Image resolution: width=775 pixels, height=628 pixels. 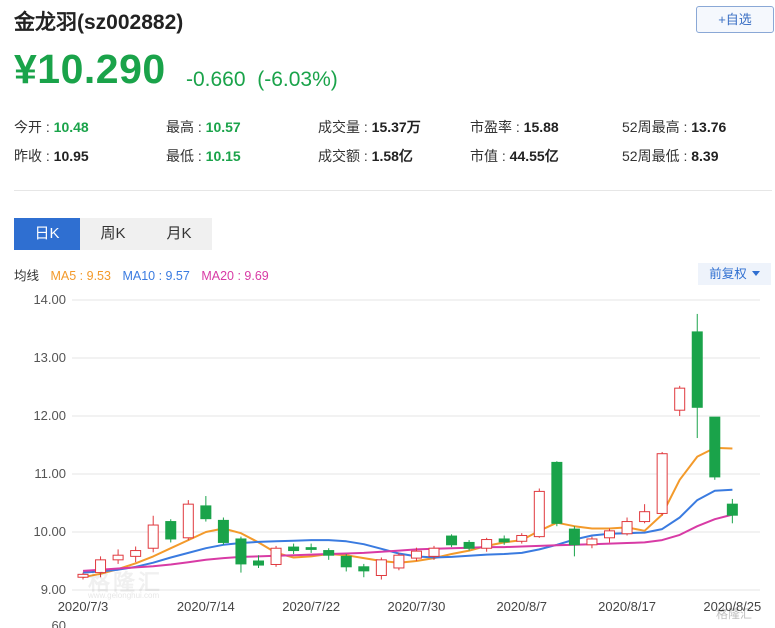 What do you see at coordinates (49, 531) in the screenshot?
I see `y-tick-label: 10.00` at bounding box center [49, 531].